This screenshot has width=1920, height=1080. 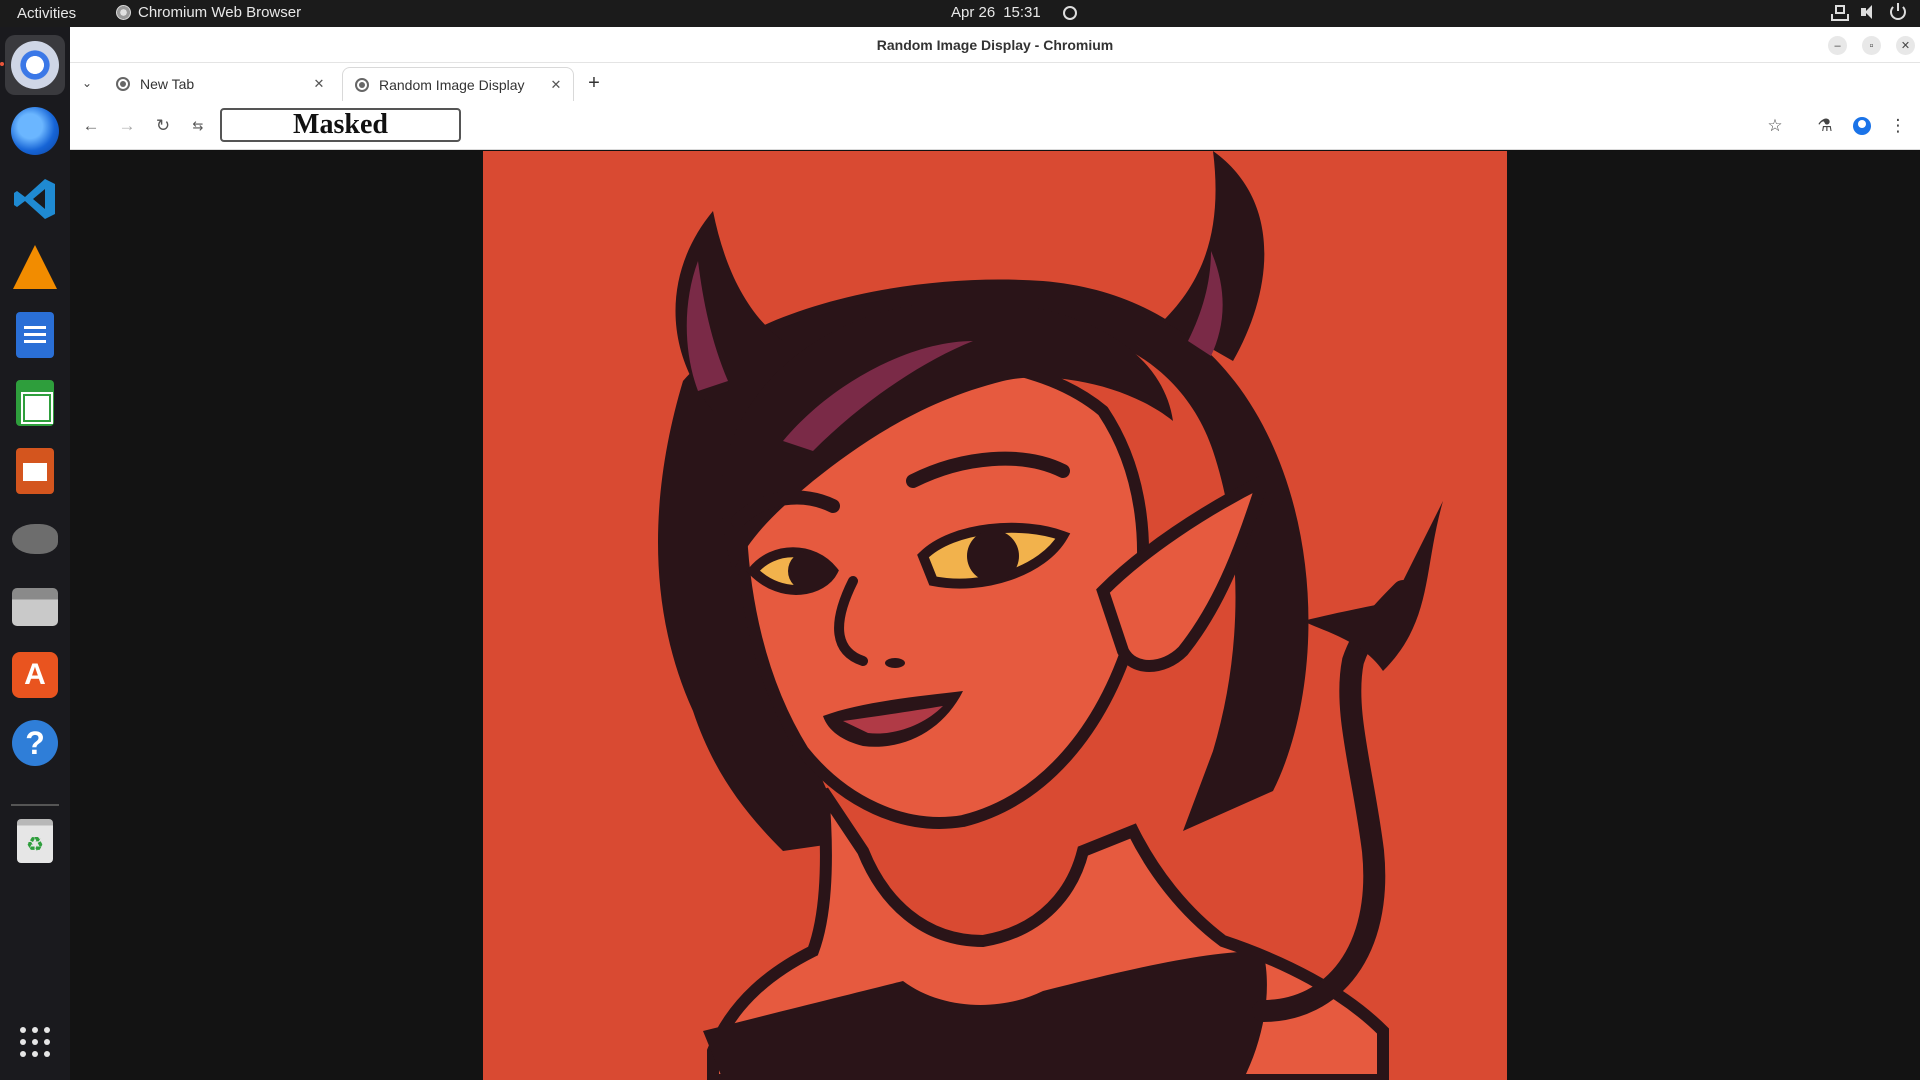 What do you see at coordinates (46, 13) in the screenshot?
I see `activities-button: Activities` at bounding box center [46, 13].